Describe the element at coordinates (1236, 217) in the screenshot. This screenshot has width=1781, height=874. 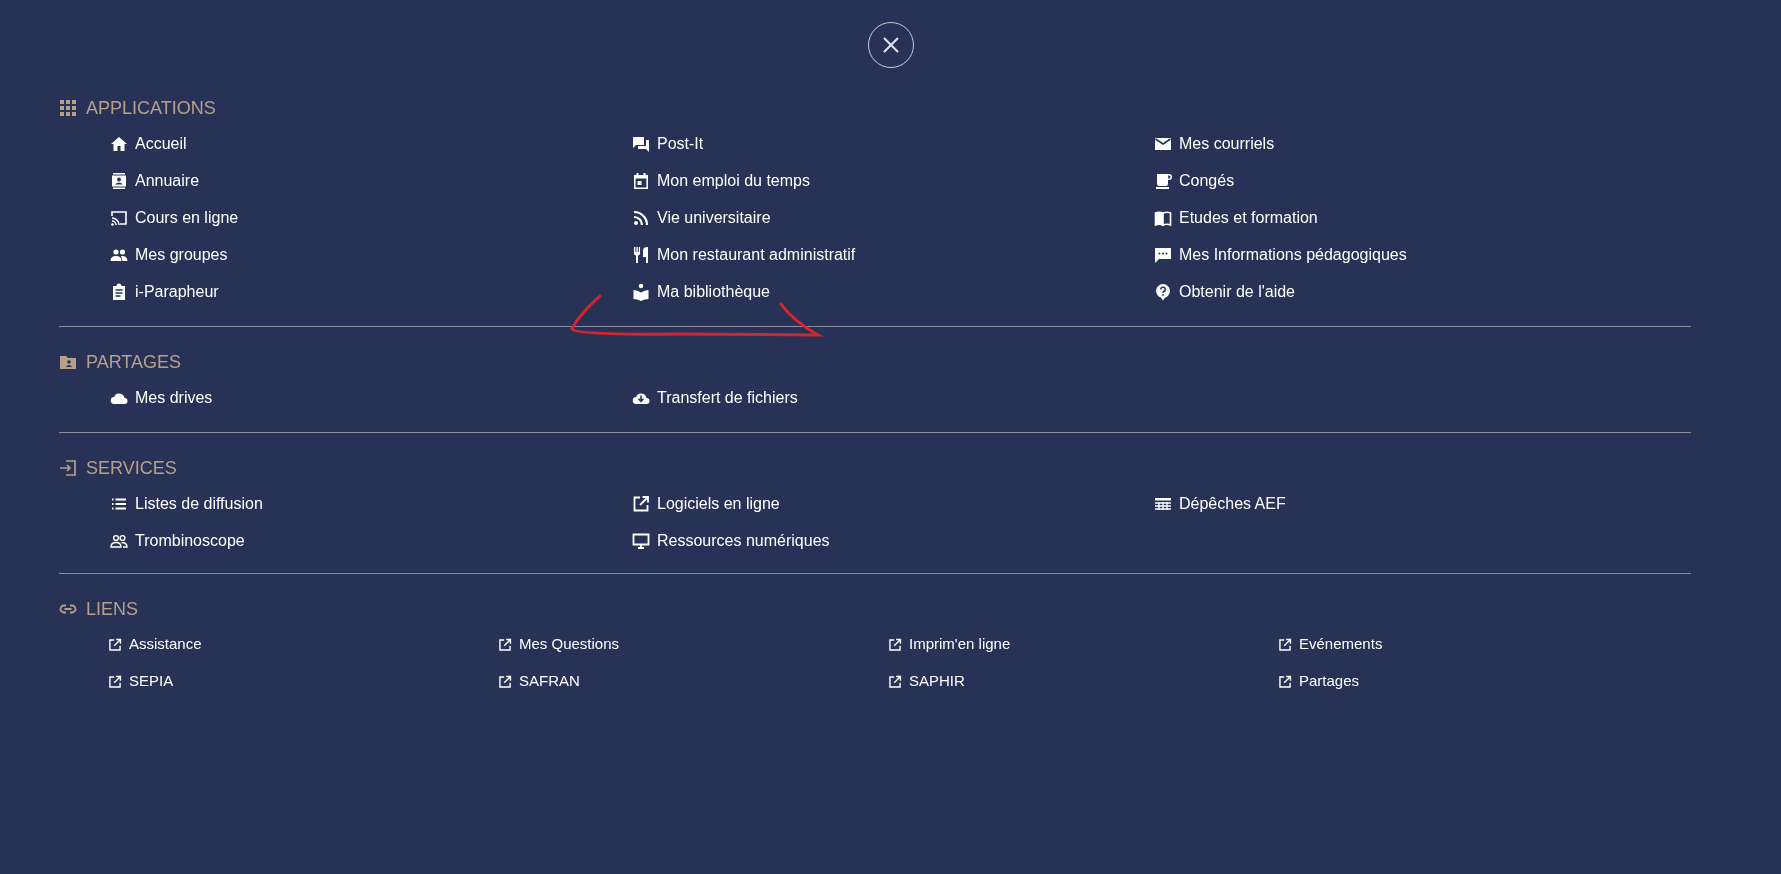
I see `menu-link: Etudes et formation` at that location.